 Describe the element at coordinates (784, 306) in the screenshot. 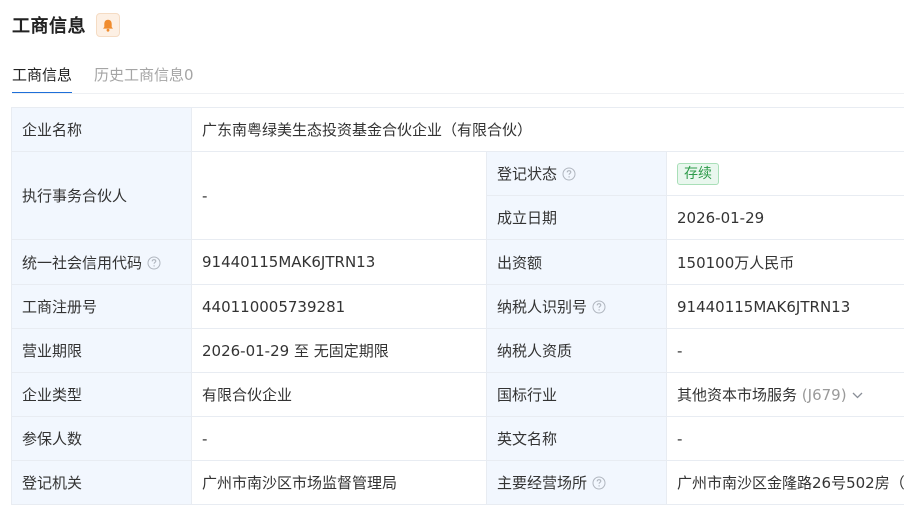

I see `taxpayer-id-value: 91440115MAK6JTRN13` at that location.